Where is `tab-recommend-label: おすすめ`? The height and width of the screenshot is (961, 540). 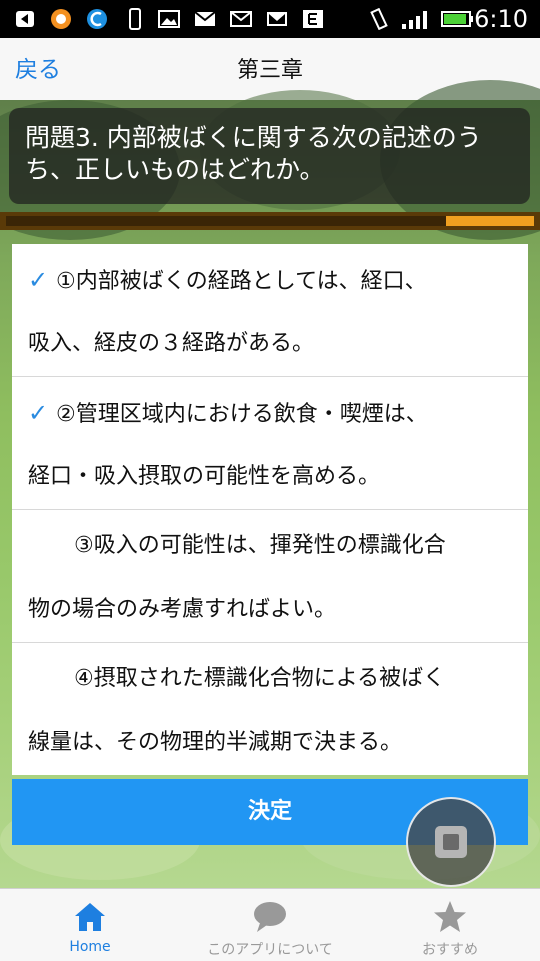 tab-recommend-label: おすすめ is located at coordinates (450, 950).